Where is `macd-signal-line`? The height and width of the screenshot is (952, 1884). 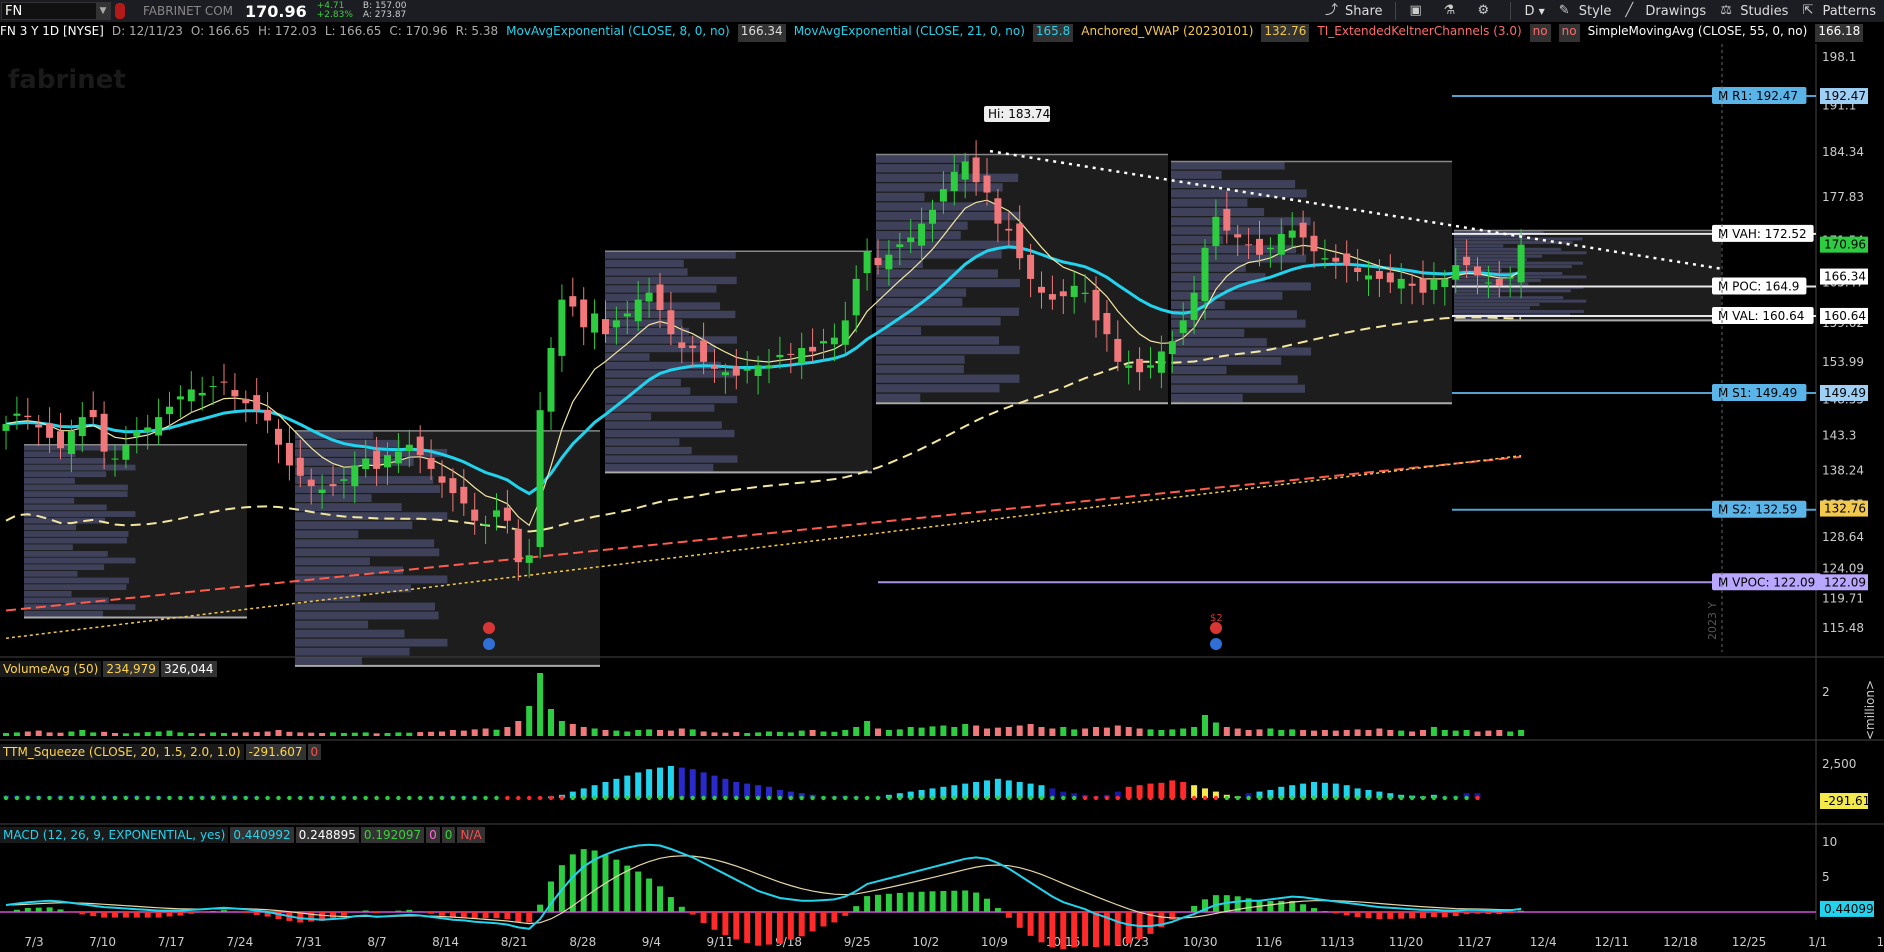 macd-signal-line is located at coordinates (763, 890).